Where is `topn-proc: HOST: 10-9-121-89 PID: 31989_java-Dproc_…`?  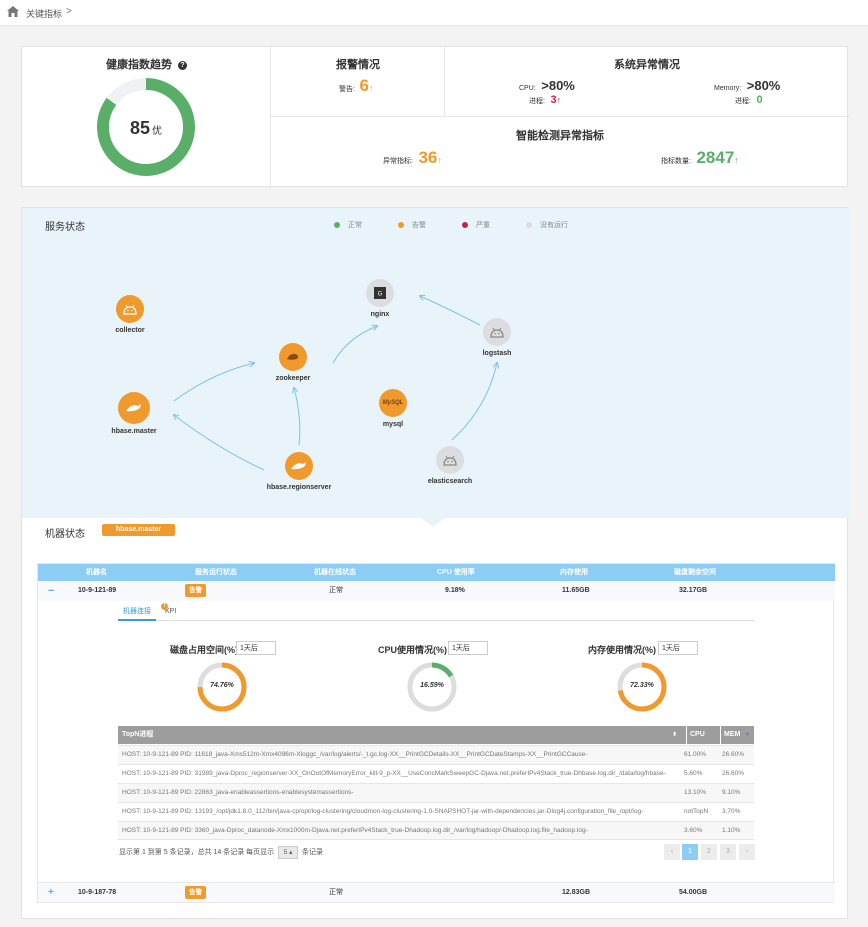 topn-proc: HOST: 10-9-121-89 PID: 31989_java-Dproc_… is located at coordinates (394, 773).